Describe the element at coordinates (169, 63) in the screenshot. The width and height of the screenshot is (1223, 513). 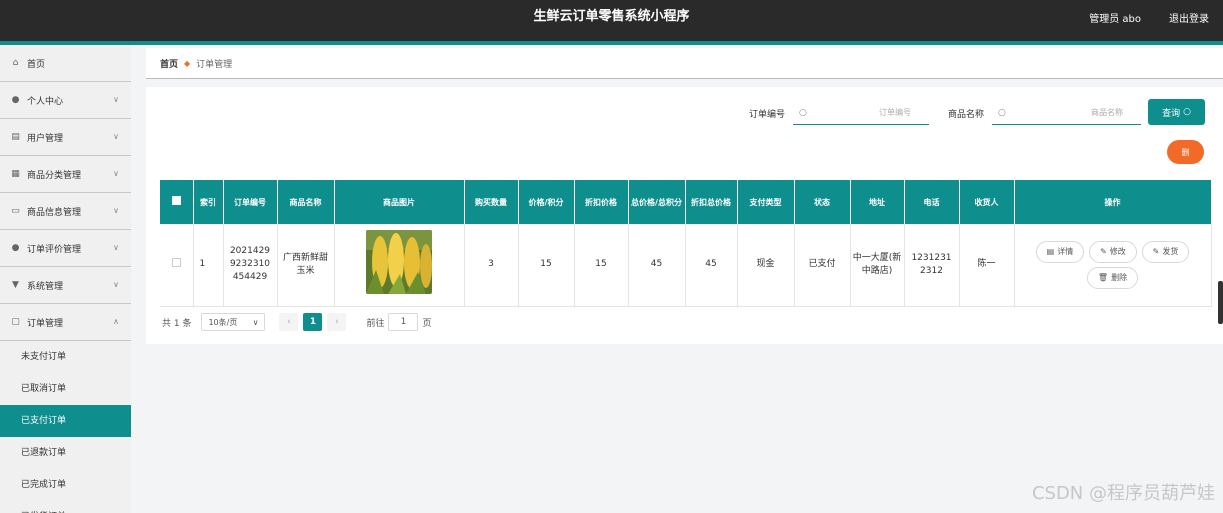
I see `breadcrumb-home: 首页` at that location.